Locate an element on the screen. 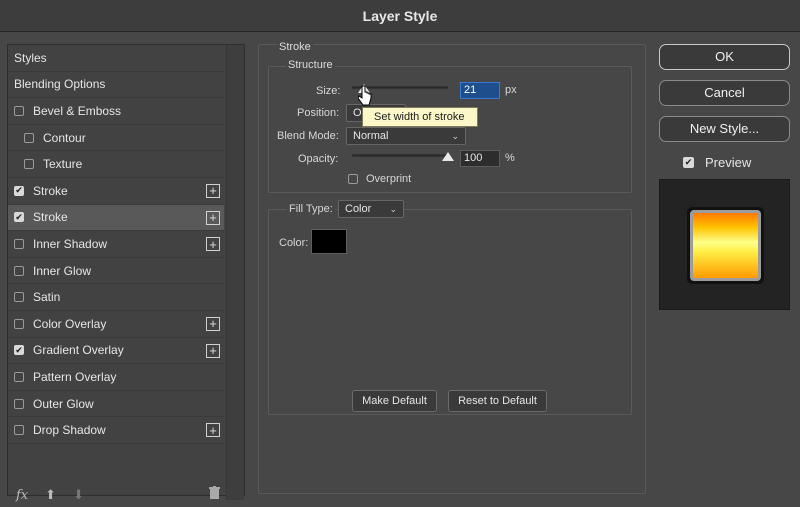  opacity-slider-thumb is located at coordinates (448, 156).